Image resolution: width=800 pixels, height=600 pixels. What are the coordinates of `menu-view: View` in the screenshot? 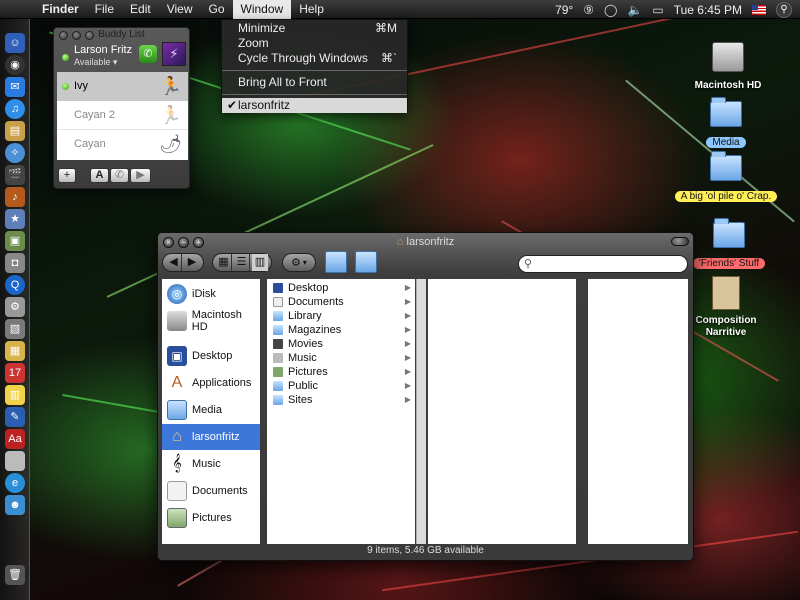 It's located at (180, 9).